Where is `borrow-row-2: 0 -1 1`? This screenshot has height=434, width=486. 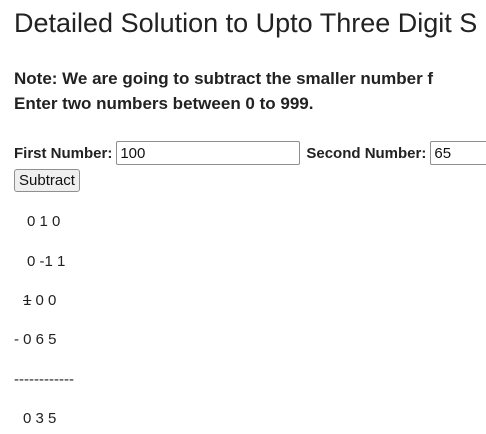 borrow-row-2: 0 -1 1 is located at coordinates (46, 261).